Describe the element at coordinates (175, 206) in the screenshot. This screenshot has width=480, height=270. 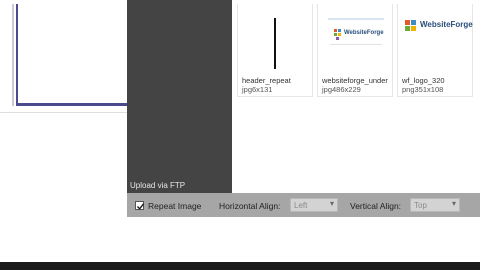
I see `repeat-image-label: Repeat Image` at that location.